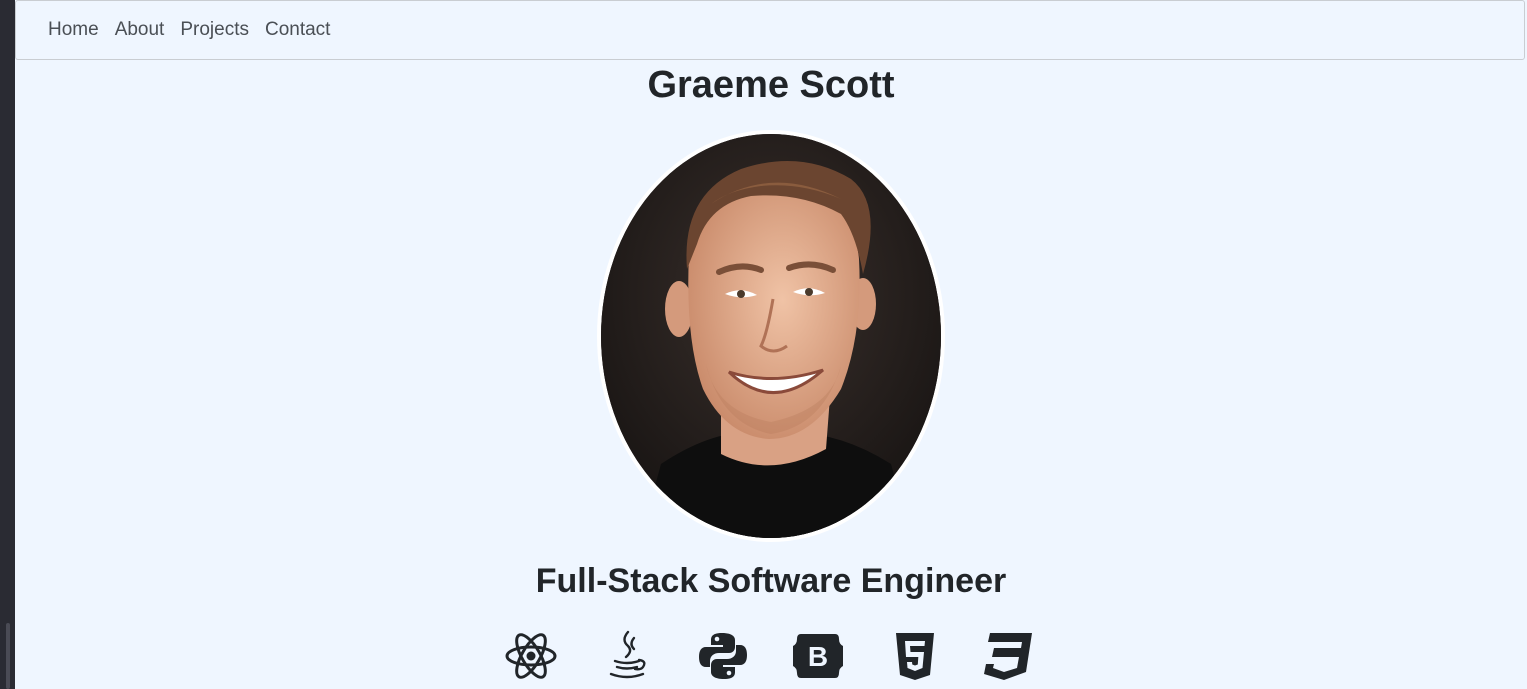  What do you see at coordinates (140, 30) in the screenshot?
I see `nav-link-about: About` at bounding box center [140, 30].